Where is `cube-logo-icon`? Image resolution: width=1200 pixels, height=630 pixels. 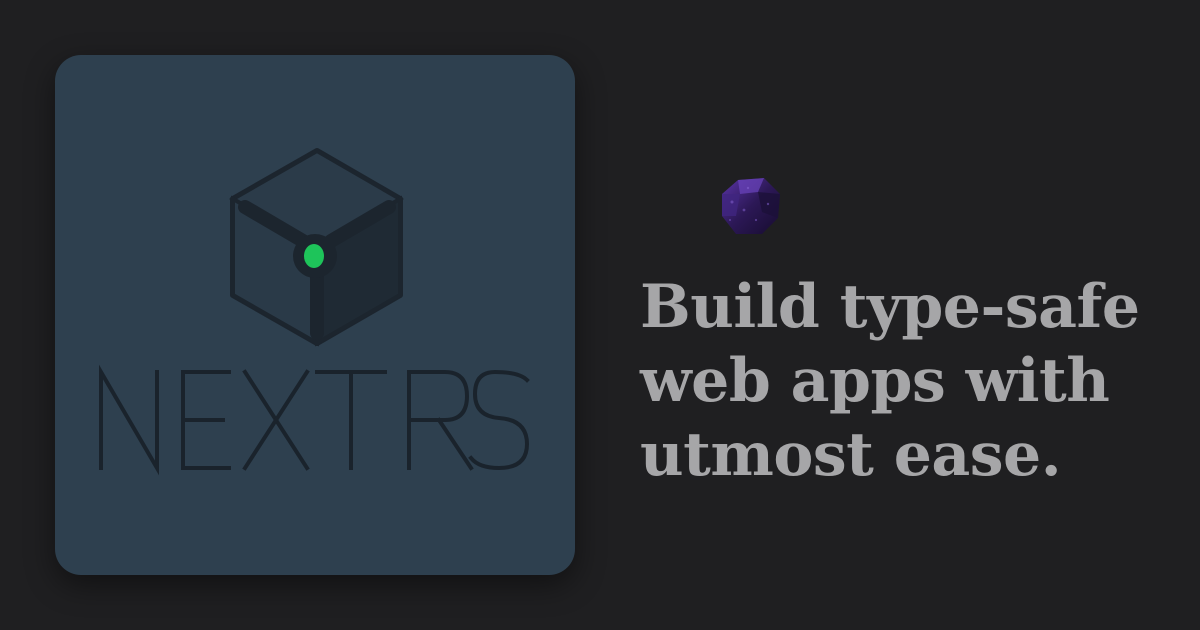 cube-logo-icon is located at coordinates (316, 247).